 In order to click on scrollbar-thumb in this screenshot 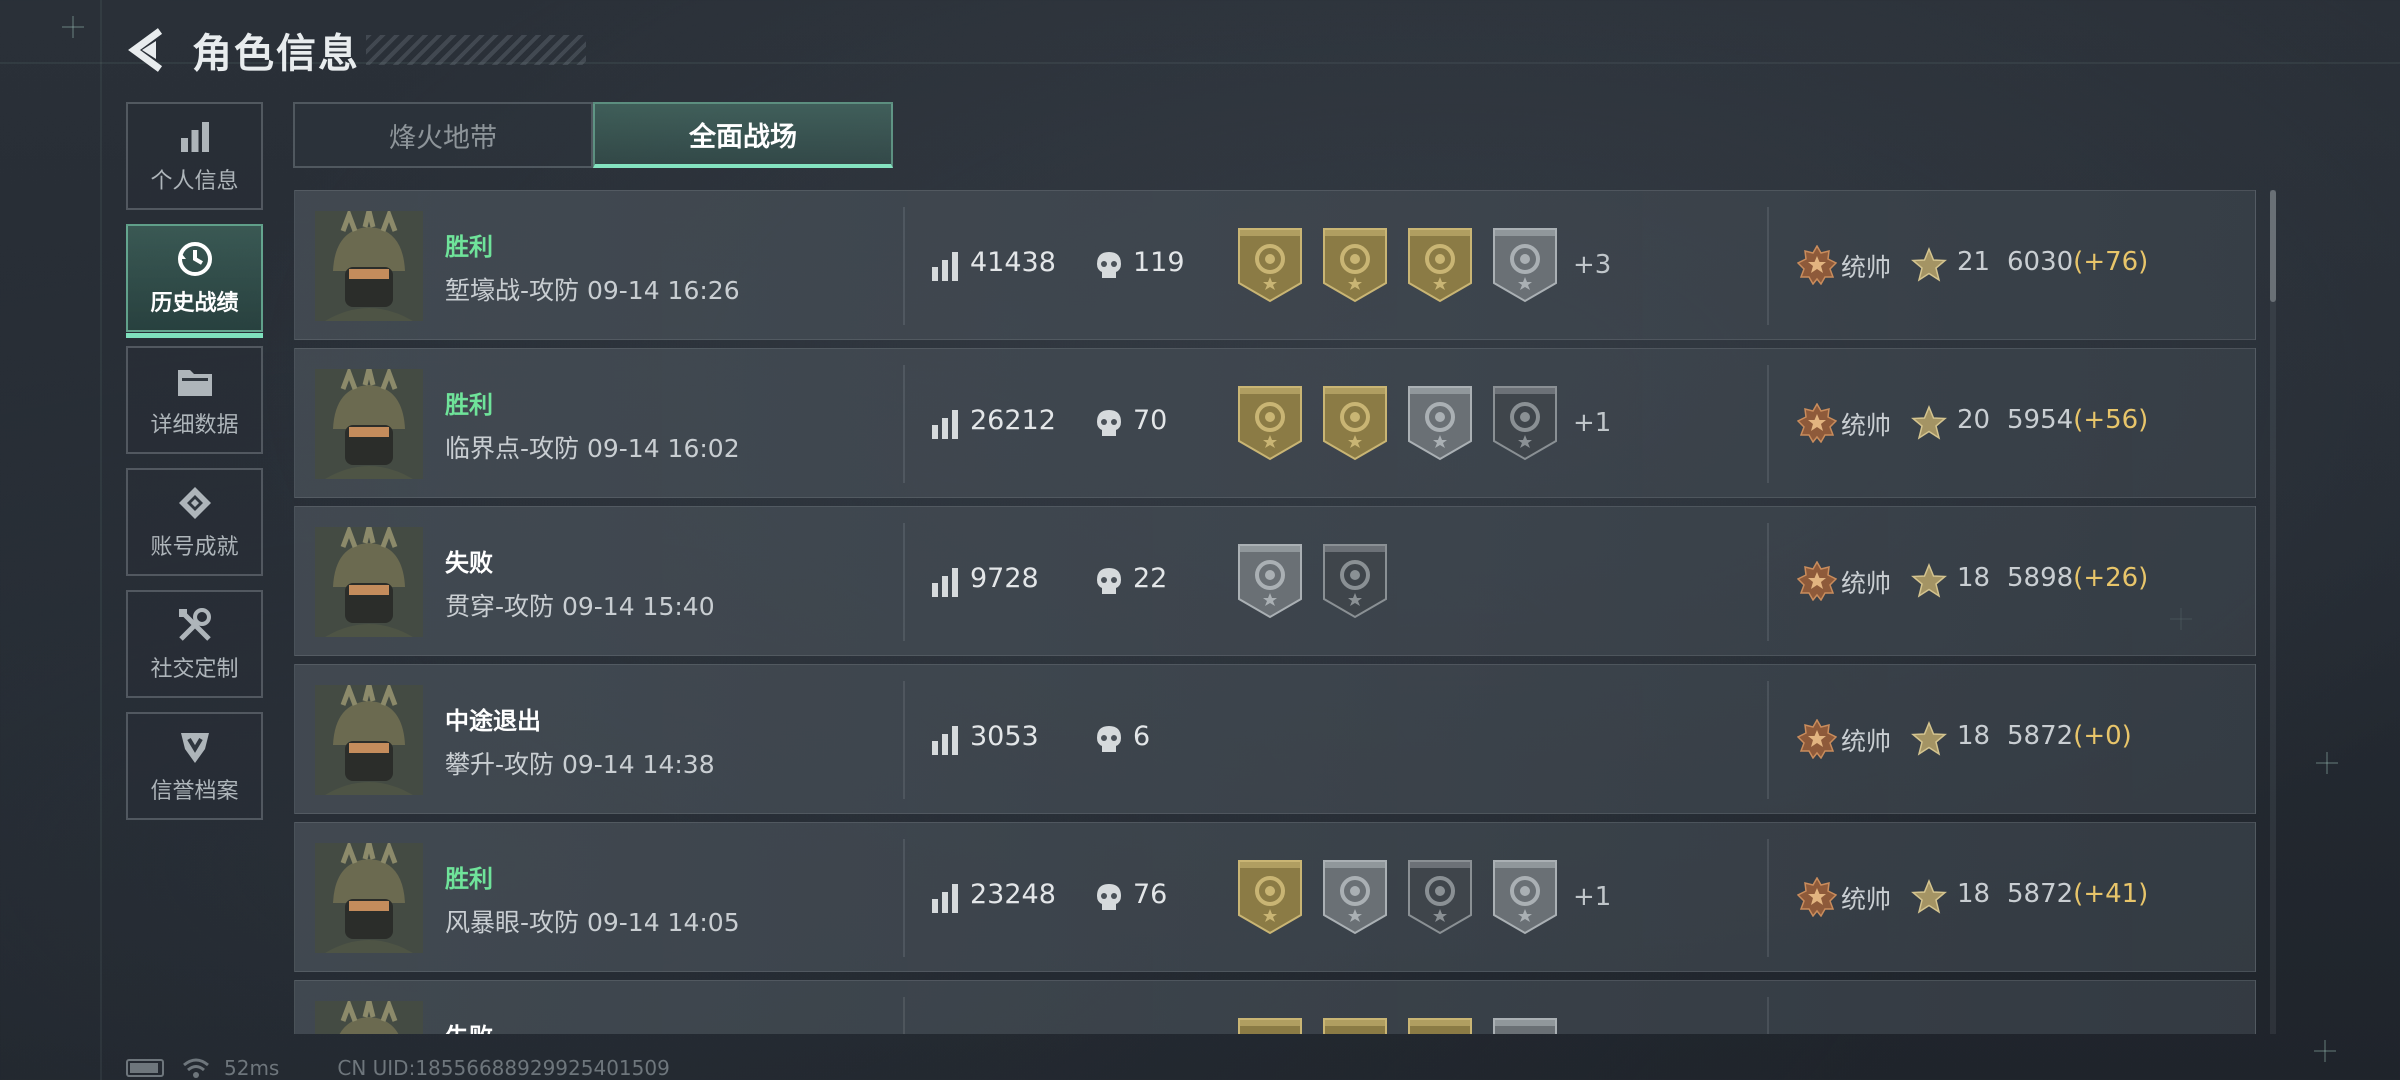, I will do `click(2273, 246)`.